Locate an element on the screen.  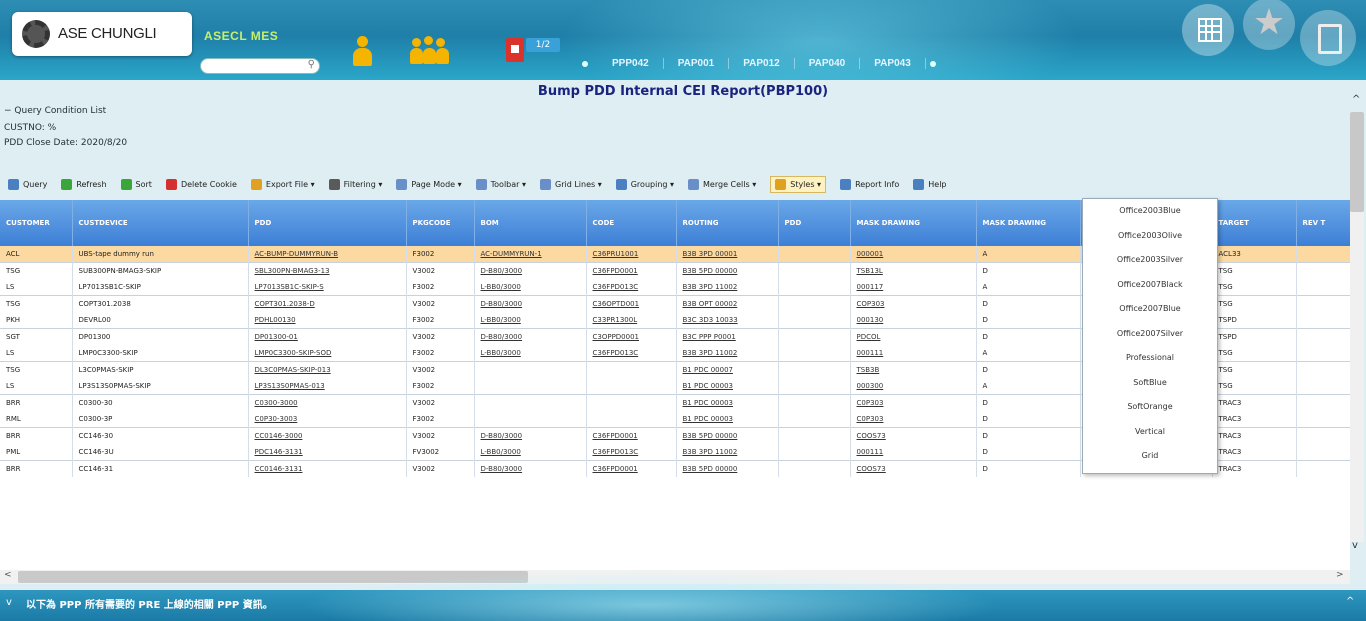
scroll-right-icon: > is located at coordinates (1340, 575).